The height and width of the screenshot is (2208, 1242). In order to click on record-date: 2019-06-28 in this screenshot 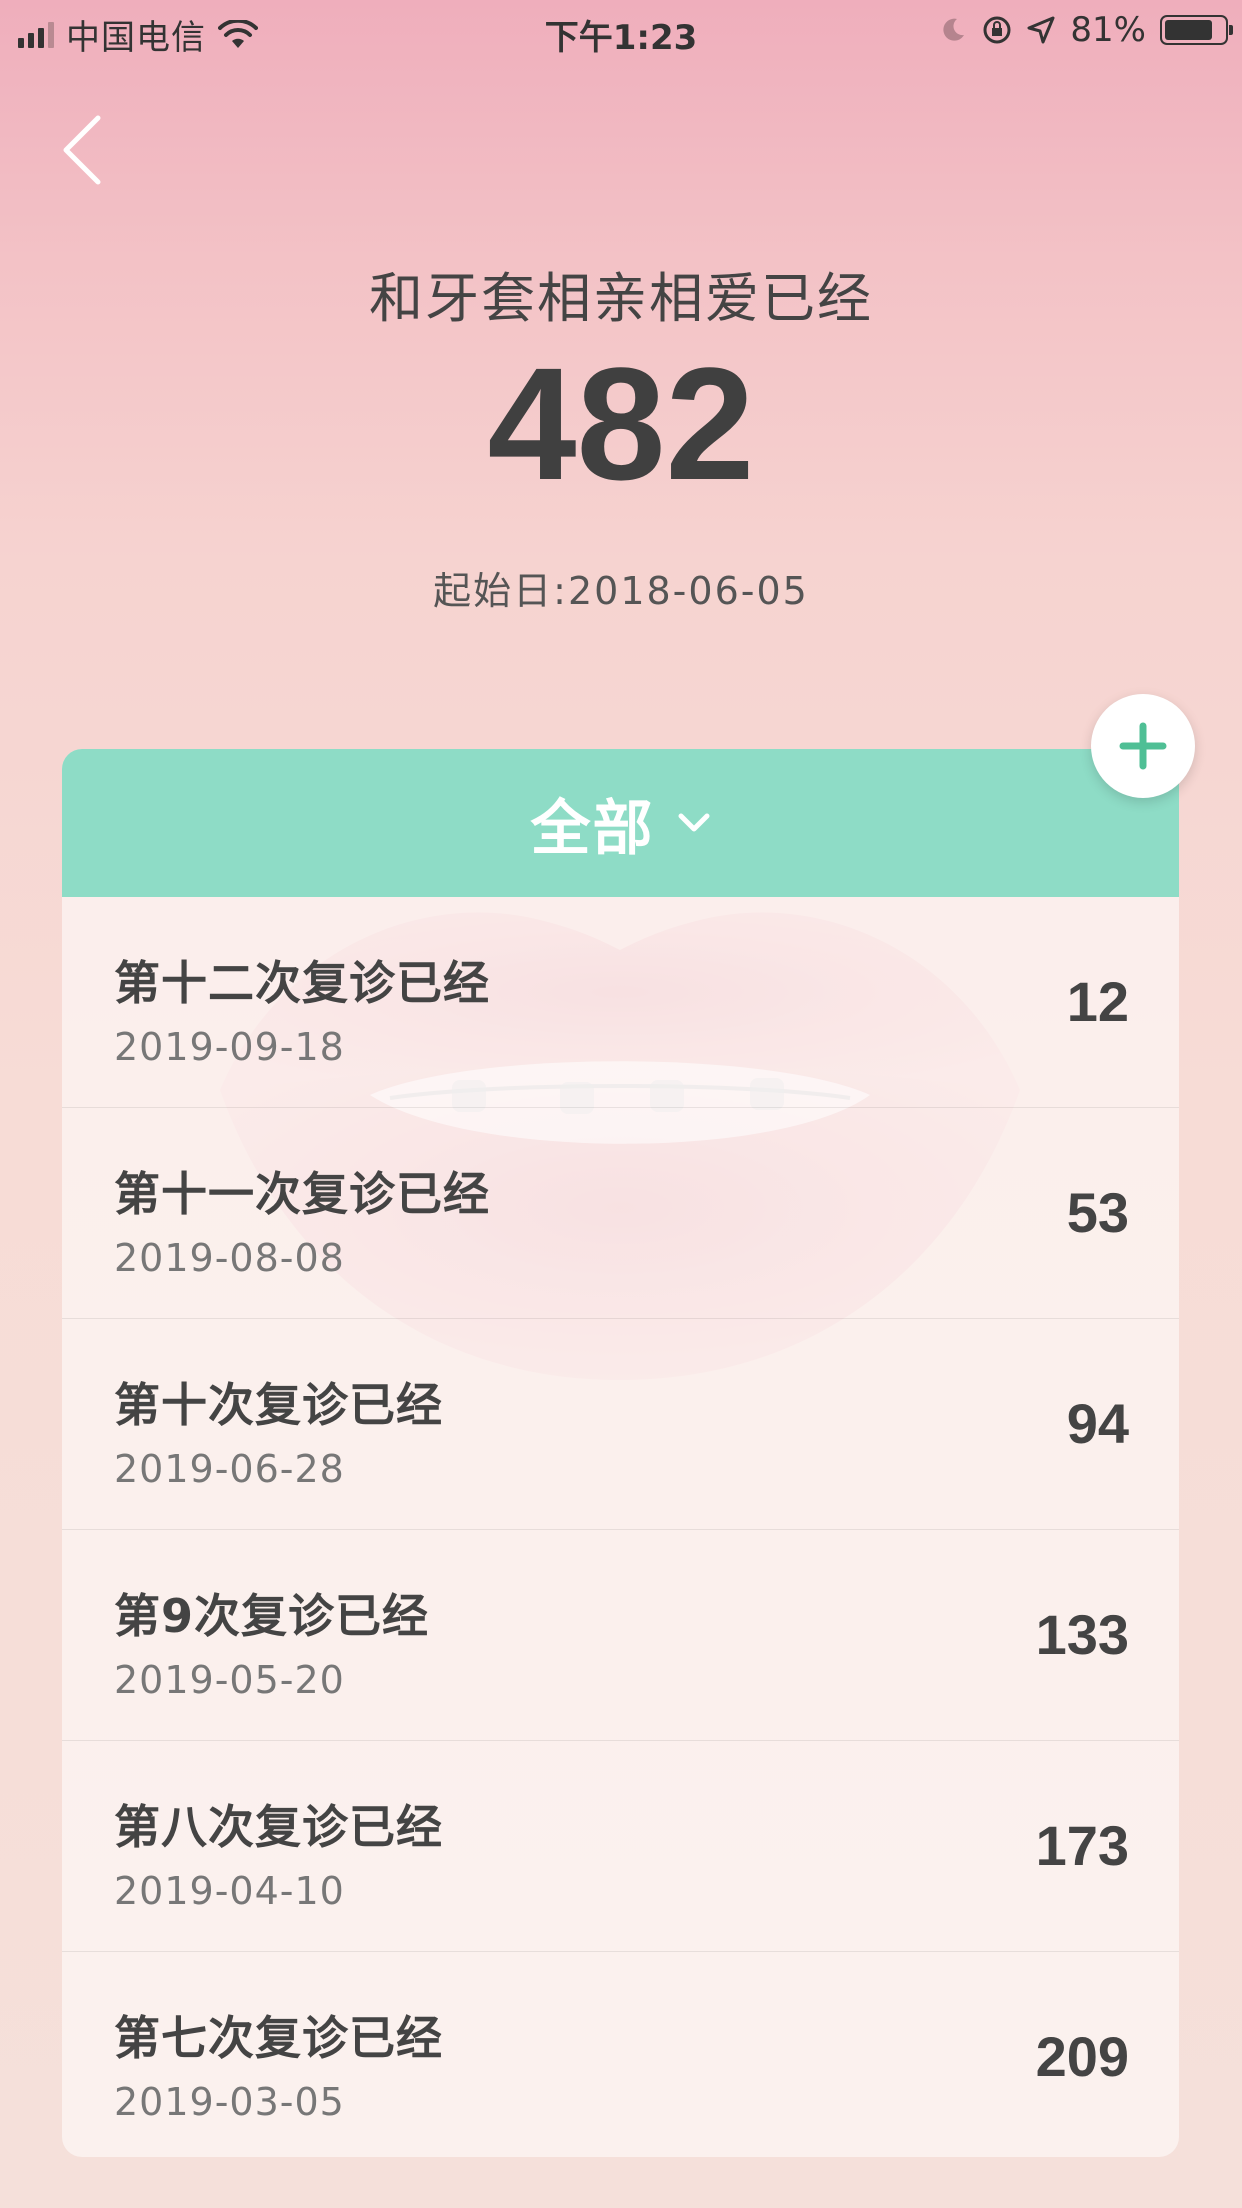, I will do `click(229, 1469)`.